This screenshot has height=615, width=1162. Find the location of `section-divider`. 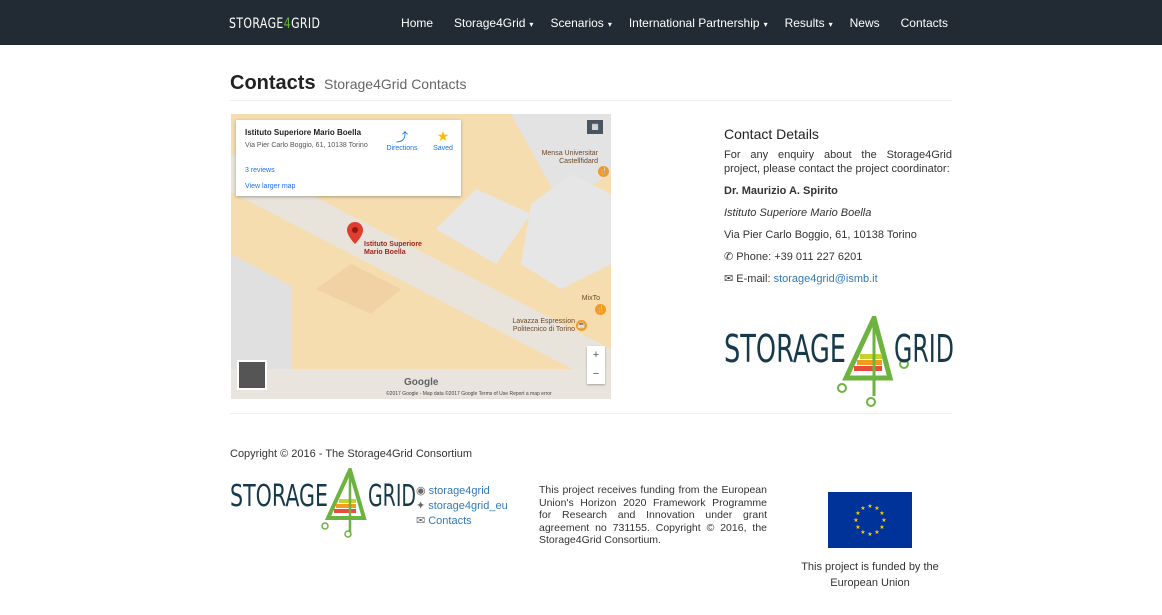

section-divider is located at coordinates (591, 413).